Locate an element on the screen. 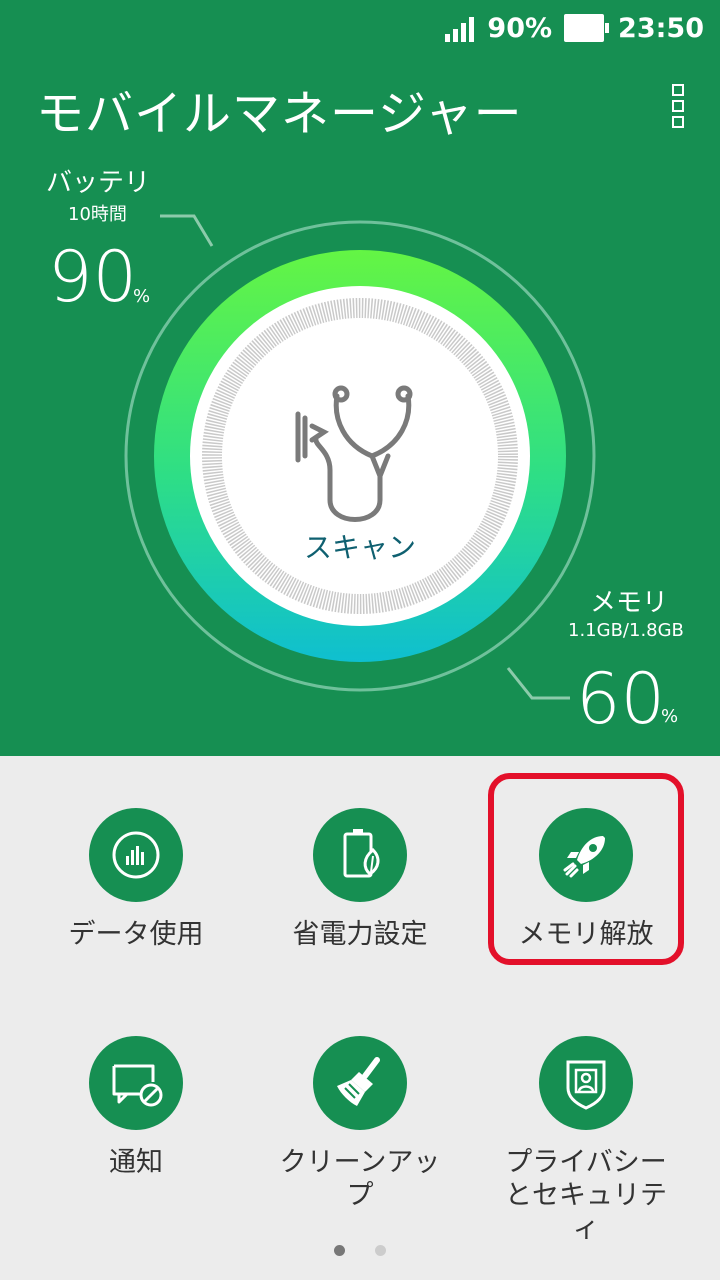  battery-remaining: 10時間 is located at coordinates (97, 214).